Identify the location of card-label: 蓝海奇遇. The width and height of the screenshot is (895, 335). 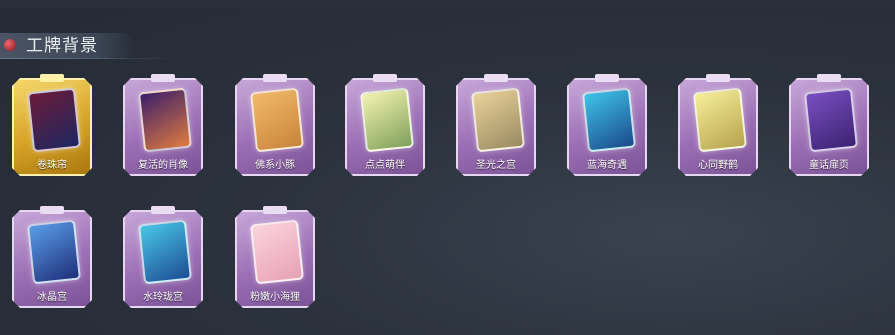
(607, 165).